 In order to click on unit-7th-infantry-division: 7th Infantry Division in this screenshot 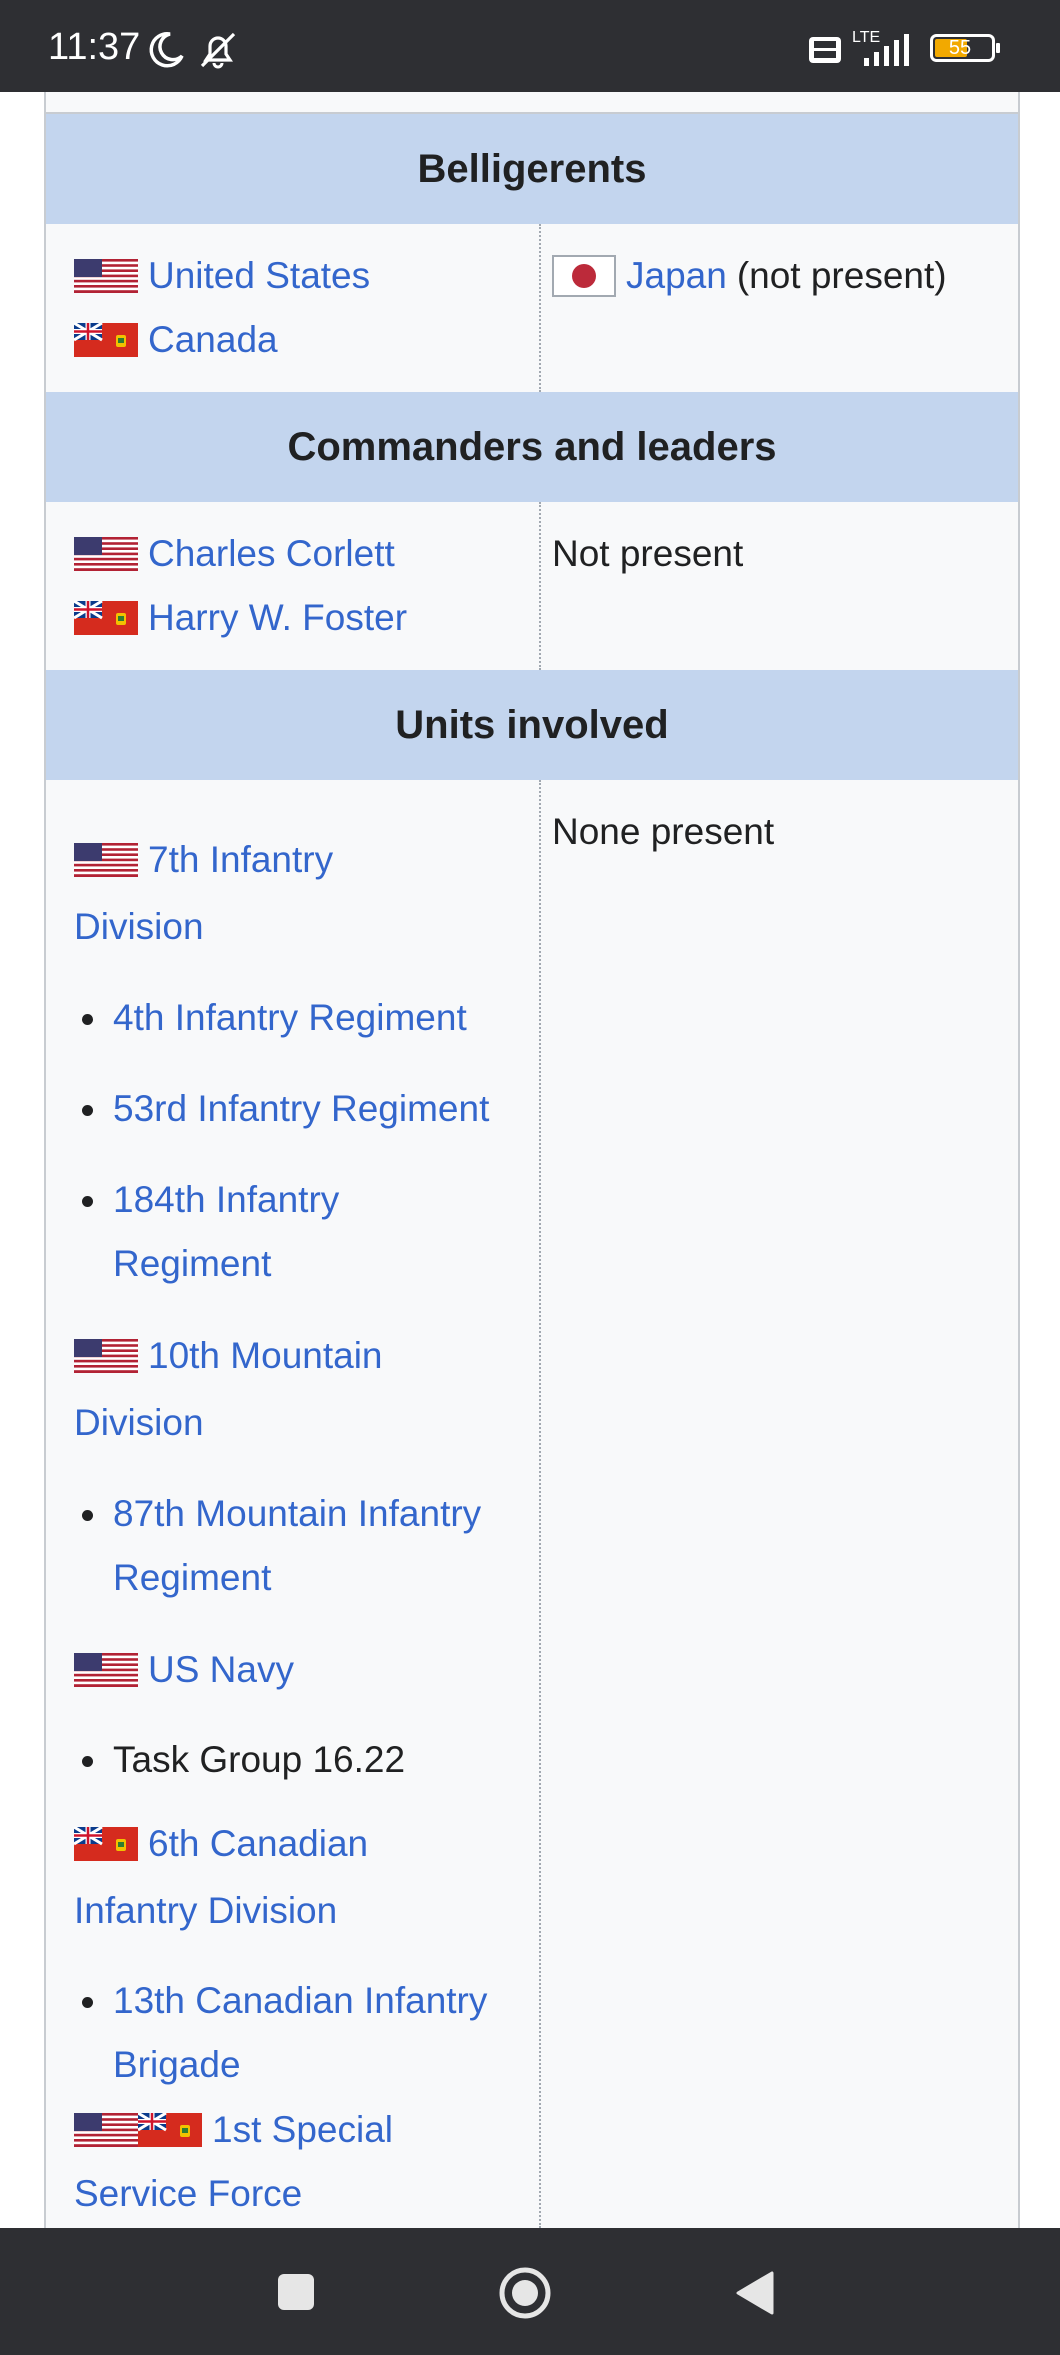, I will do `click(203, 891)`.